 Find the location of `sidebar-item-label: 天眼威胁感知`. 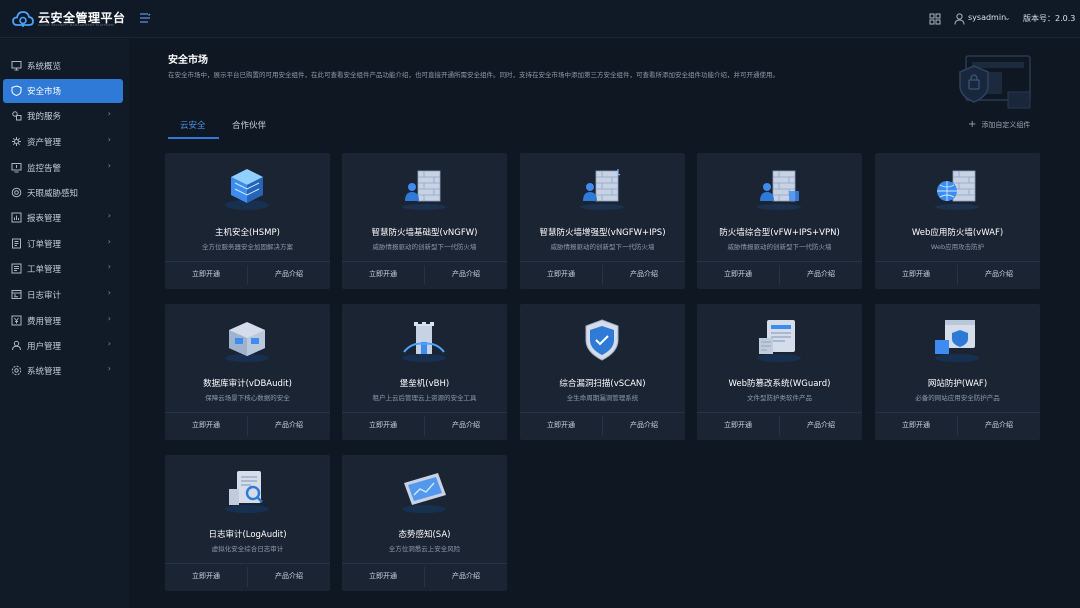

sidebar-item-label: 天眼威胁感知 is located at coordinates (53, 194).